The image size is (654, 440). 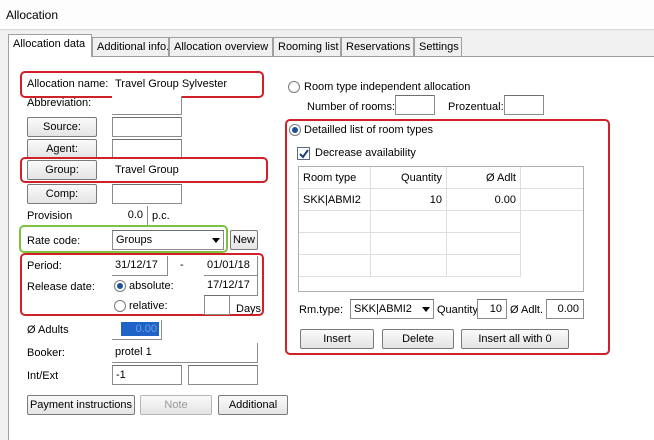 What do you see at coordinates (527, 310) in the screenshot?
I see `adlt-label: Ø Adlt.` at bounding box center [527, 310].